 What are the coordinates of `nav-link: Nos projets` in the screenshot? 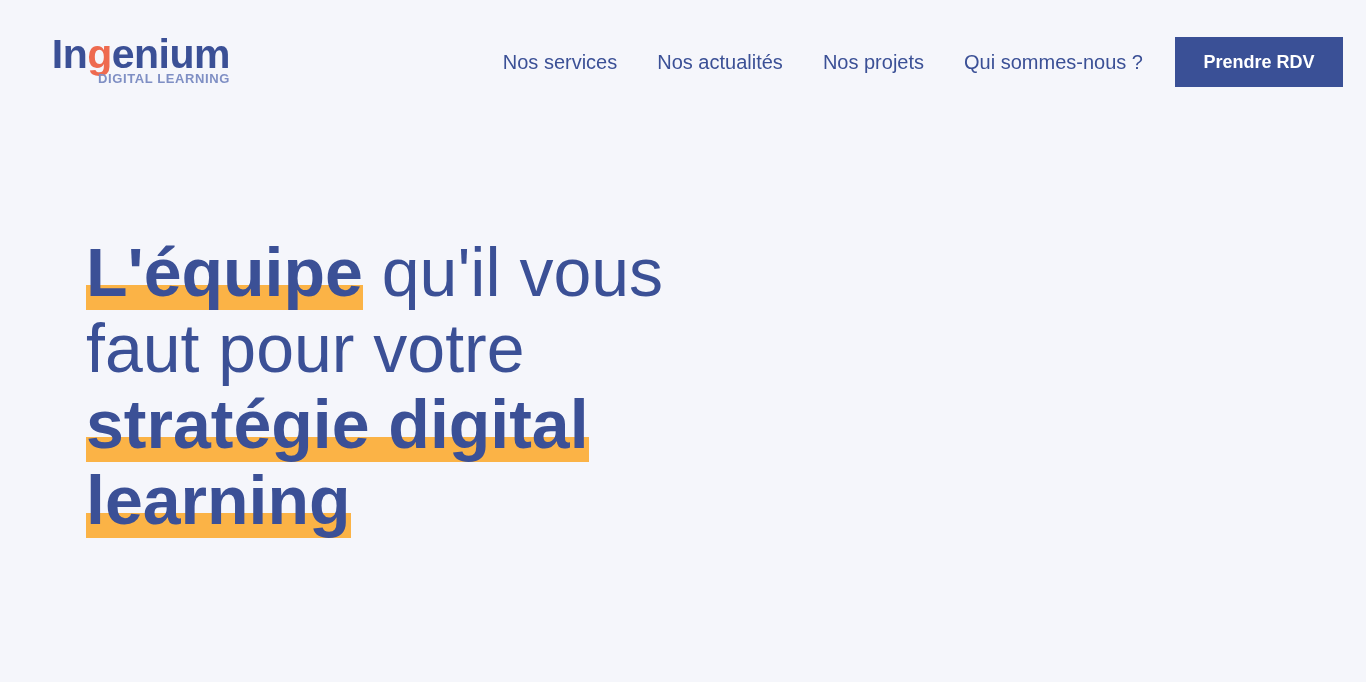 It's located at (873, 62).